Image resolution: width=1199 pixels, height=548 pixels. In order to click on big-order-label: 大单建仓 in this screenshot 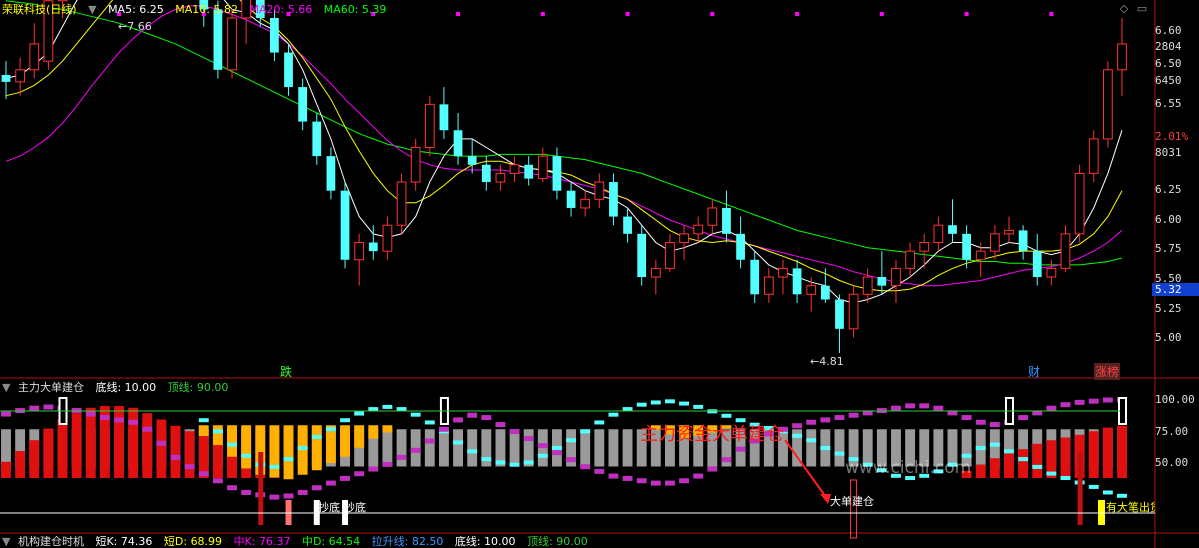, I will do `click(852, 501)`.